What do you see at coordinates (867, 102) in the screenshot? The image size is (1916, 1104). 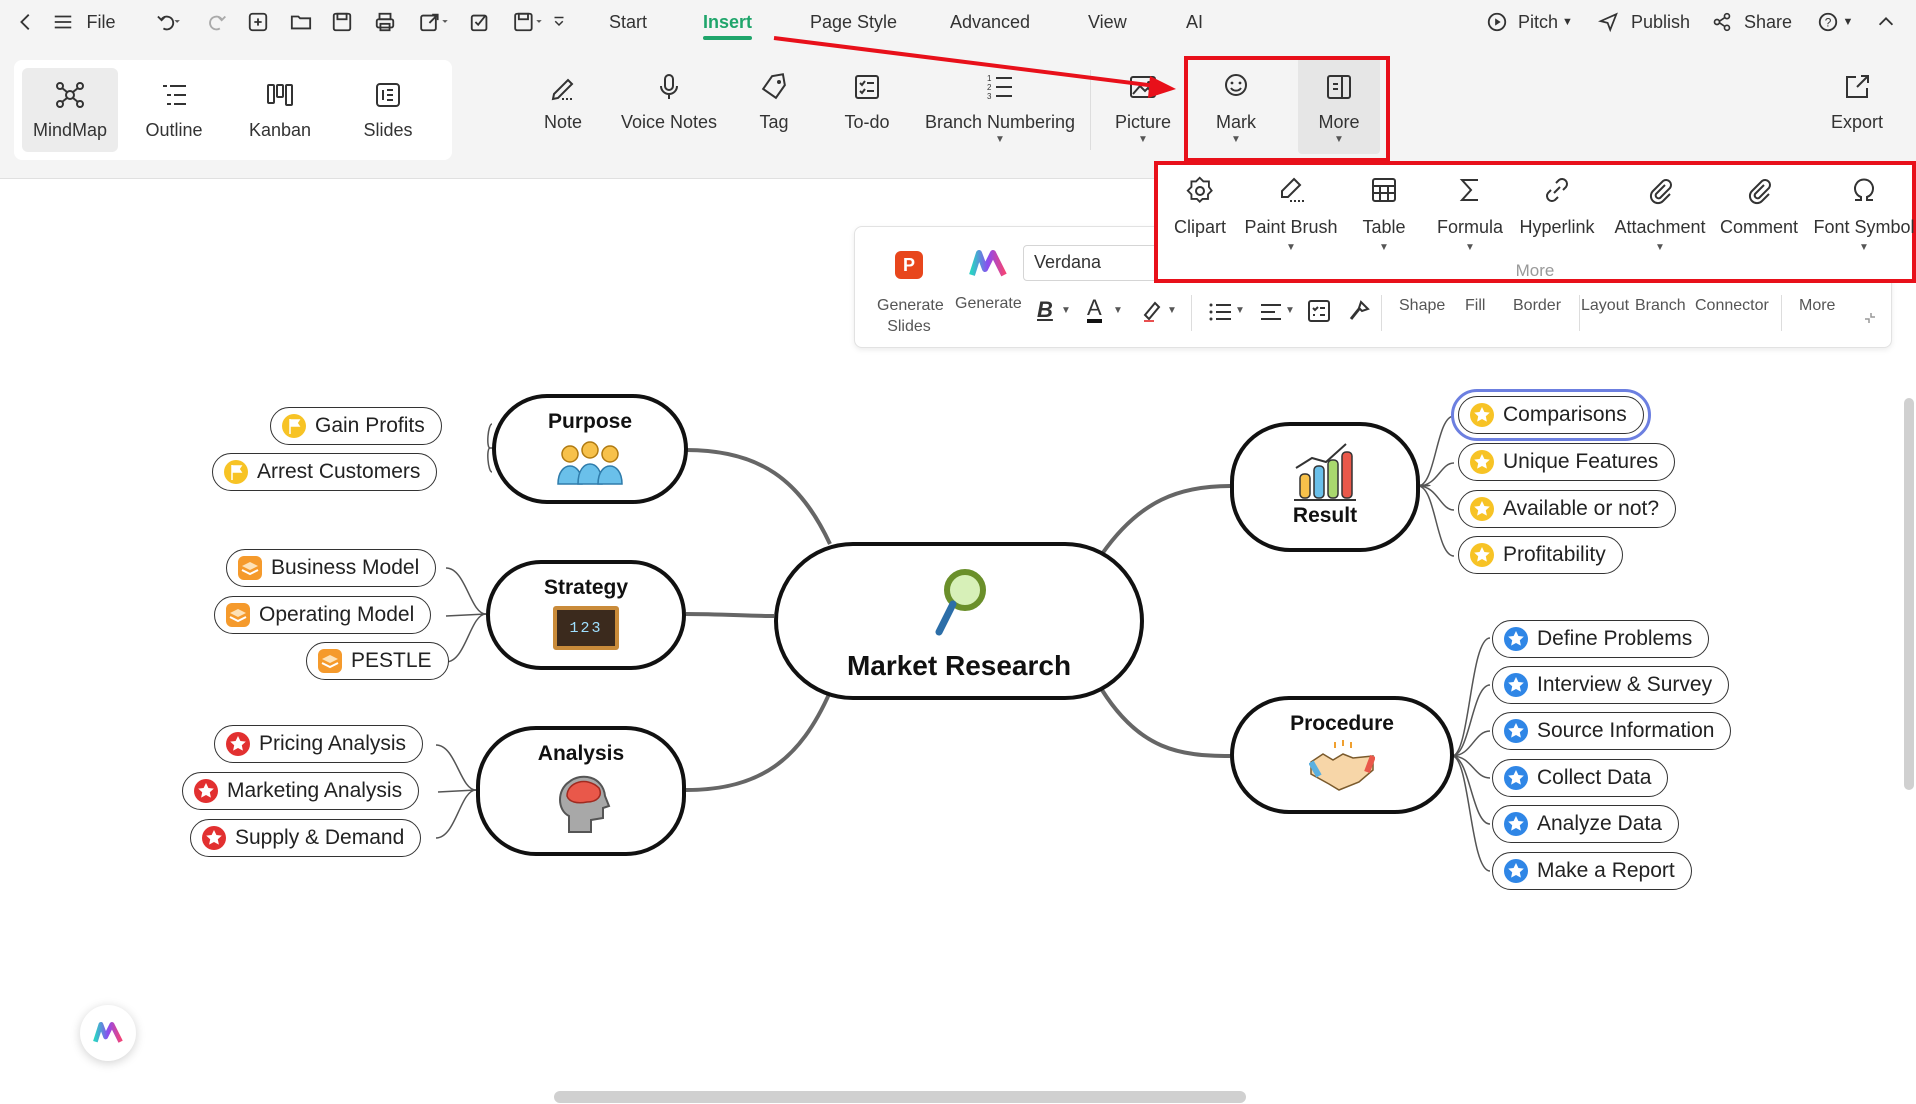 I see `todo-button: To-do` at bounding box center [867, 102].